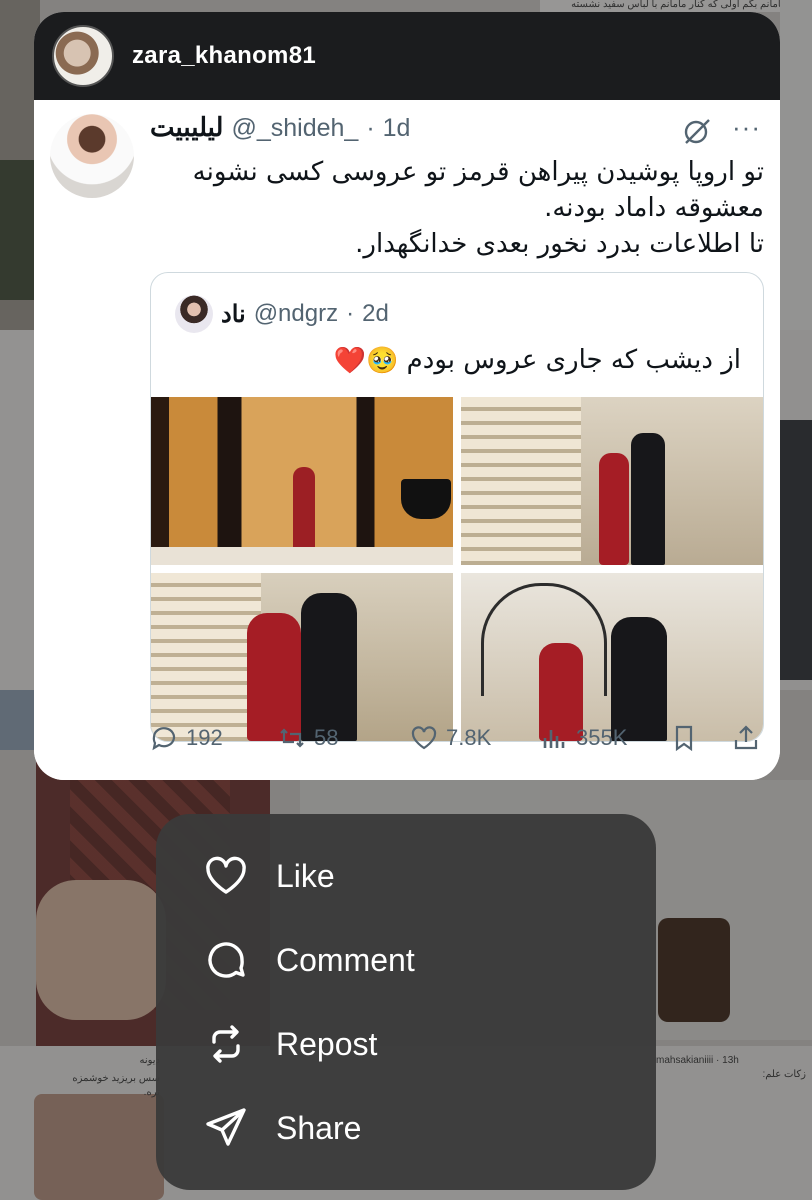  I want to click on reply-count: 192, so click(204, 737).